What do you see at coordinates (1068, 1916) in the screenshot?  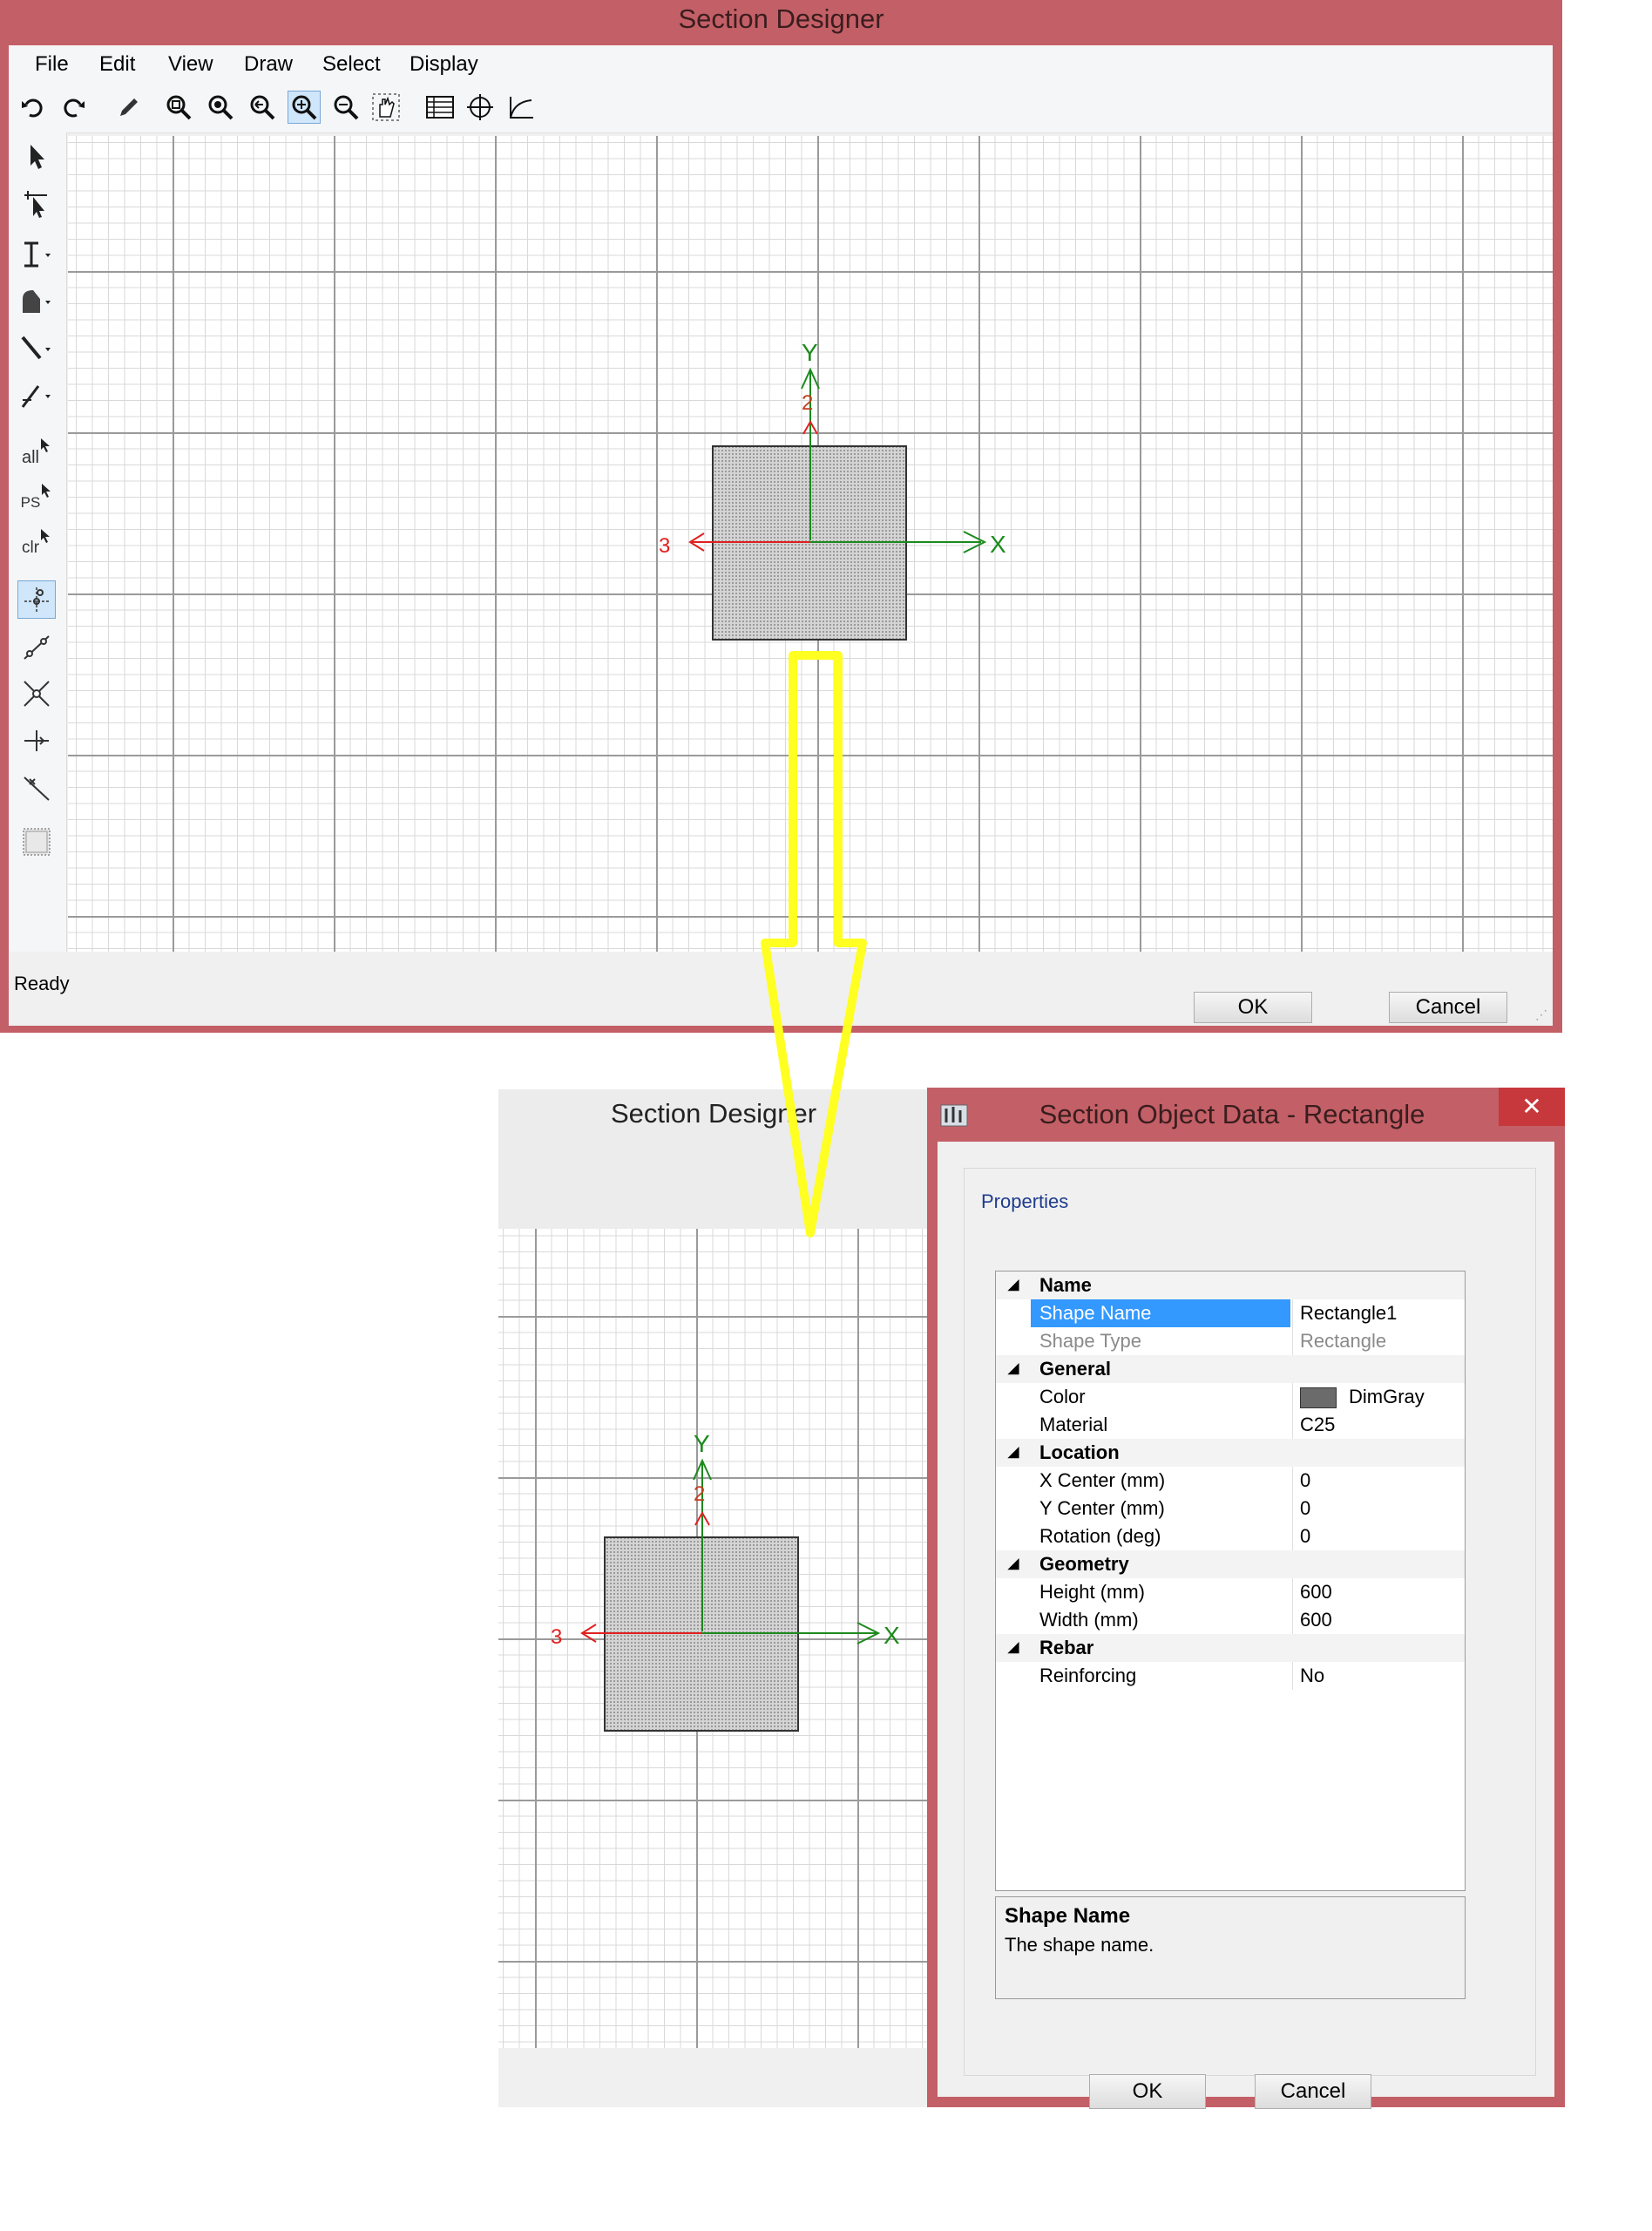 I see `description-title: Shape Name` at bounding box center [1068, 1916].